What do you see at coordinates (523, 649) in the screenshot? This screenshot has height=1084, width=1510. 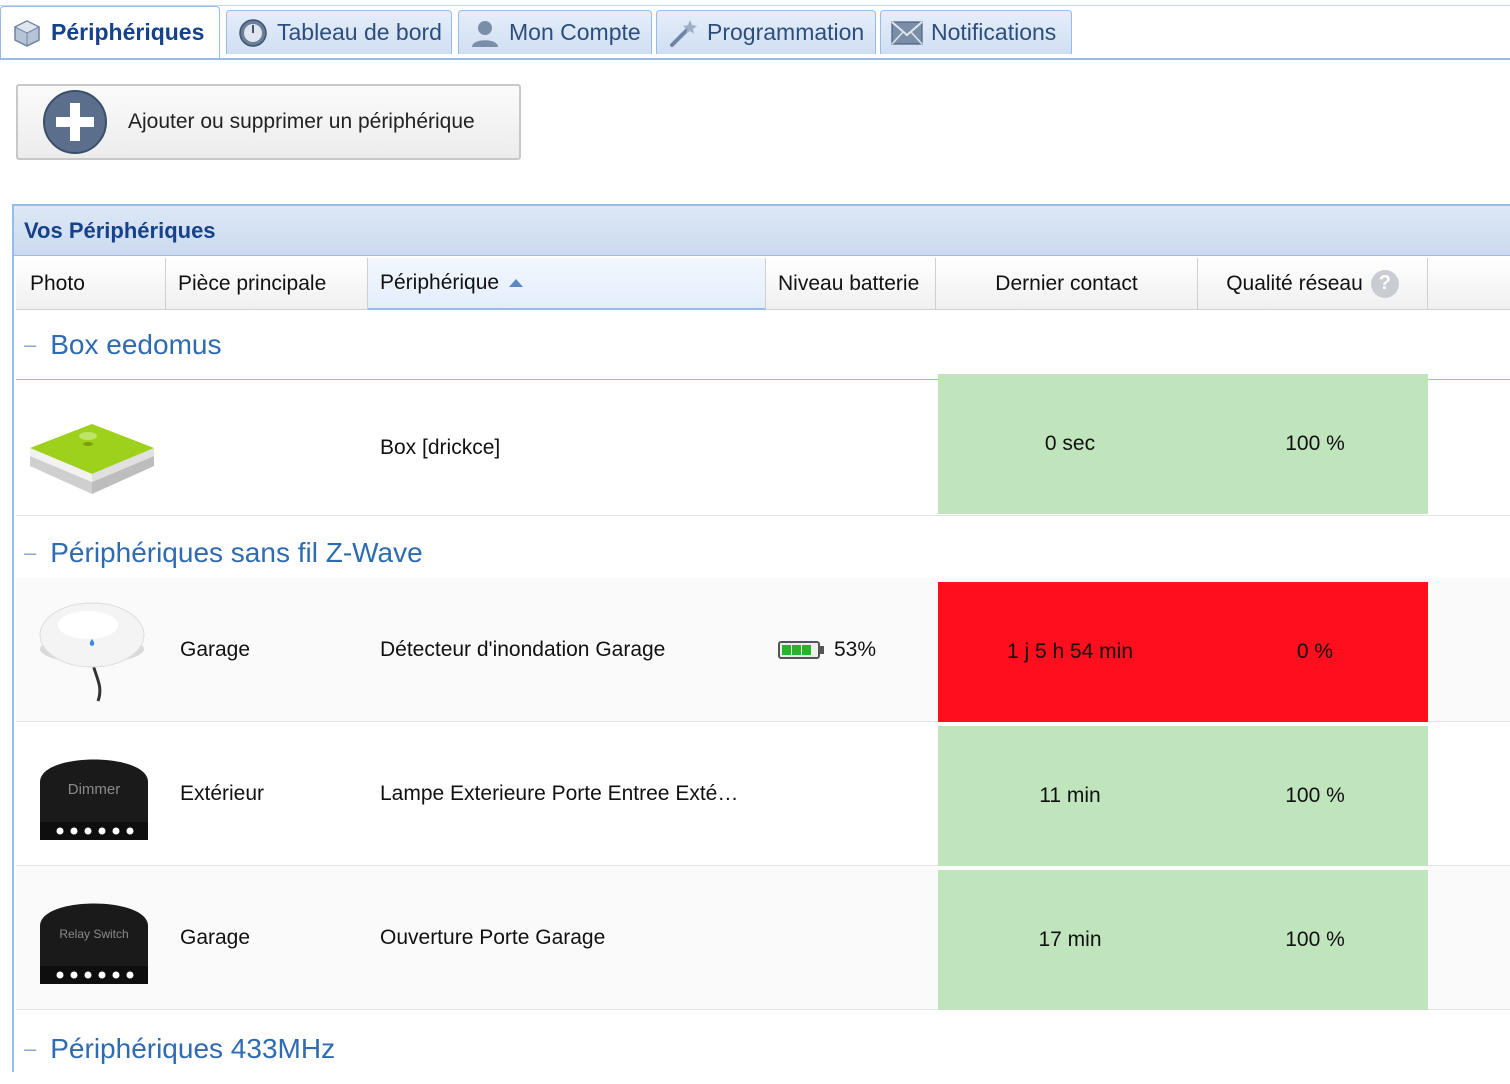 I see `device-name-cell: Détecteur d'inondation Garage` at bounding box center [523, 649].